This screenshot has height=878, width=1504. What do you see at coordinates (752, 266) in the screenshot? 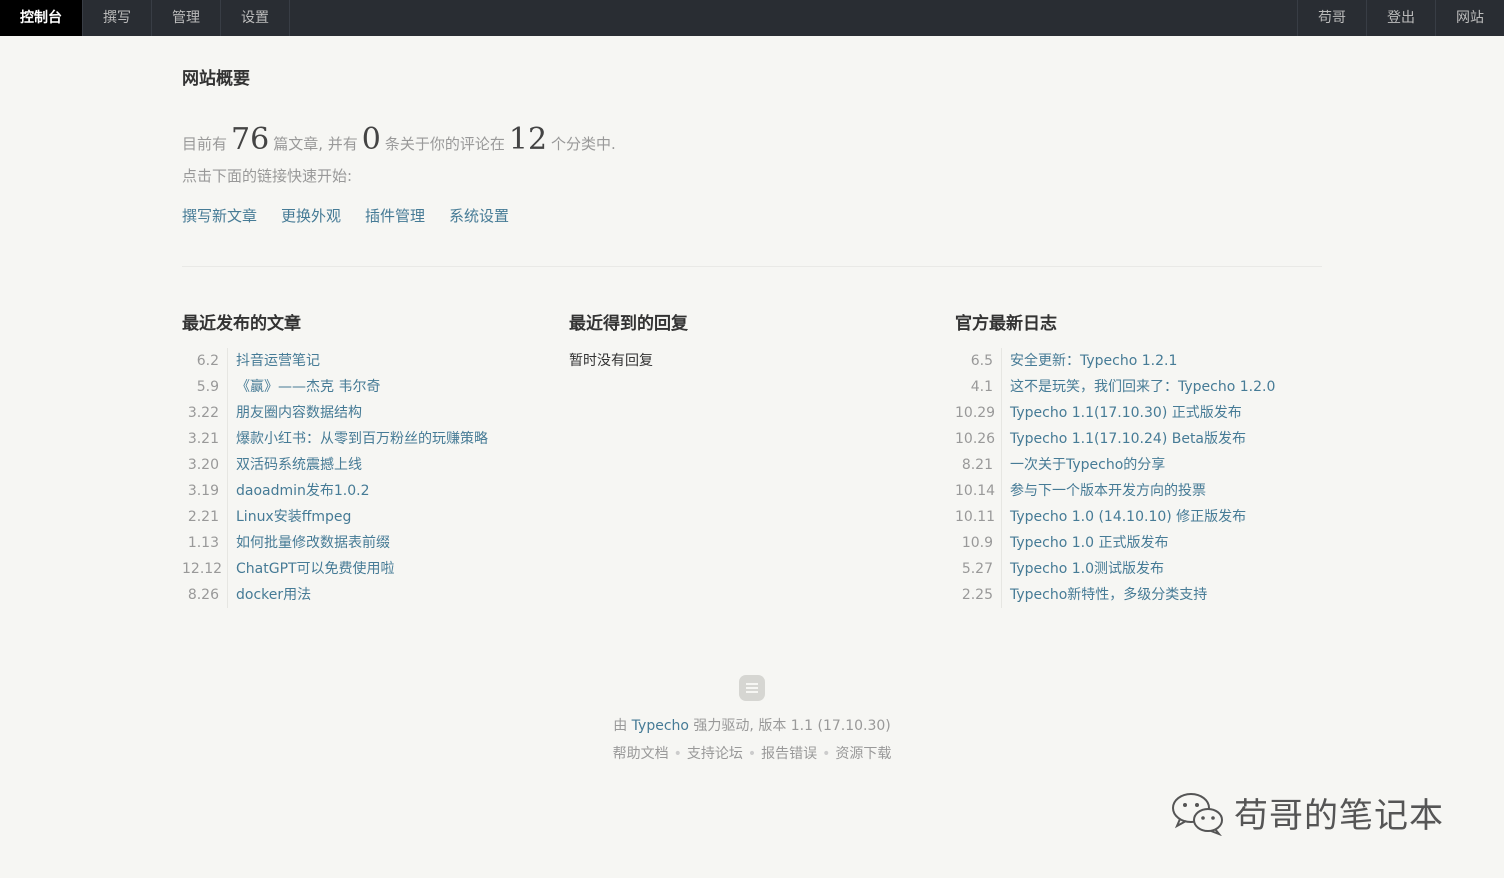
I see `section-divider` at bounding box center [752, 266].